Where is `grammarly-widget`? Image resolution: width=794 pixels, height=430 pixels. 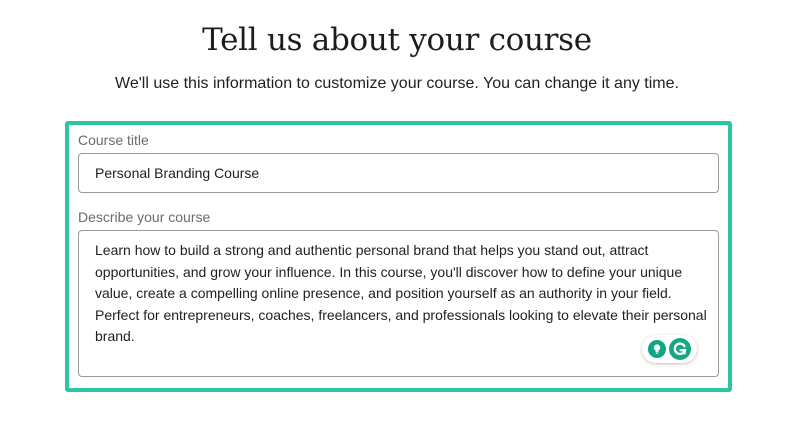
grammarly-widget is located at coordinates (669, 349).